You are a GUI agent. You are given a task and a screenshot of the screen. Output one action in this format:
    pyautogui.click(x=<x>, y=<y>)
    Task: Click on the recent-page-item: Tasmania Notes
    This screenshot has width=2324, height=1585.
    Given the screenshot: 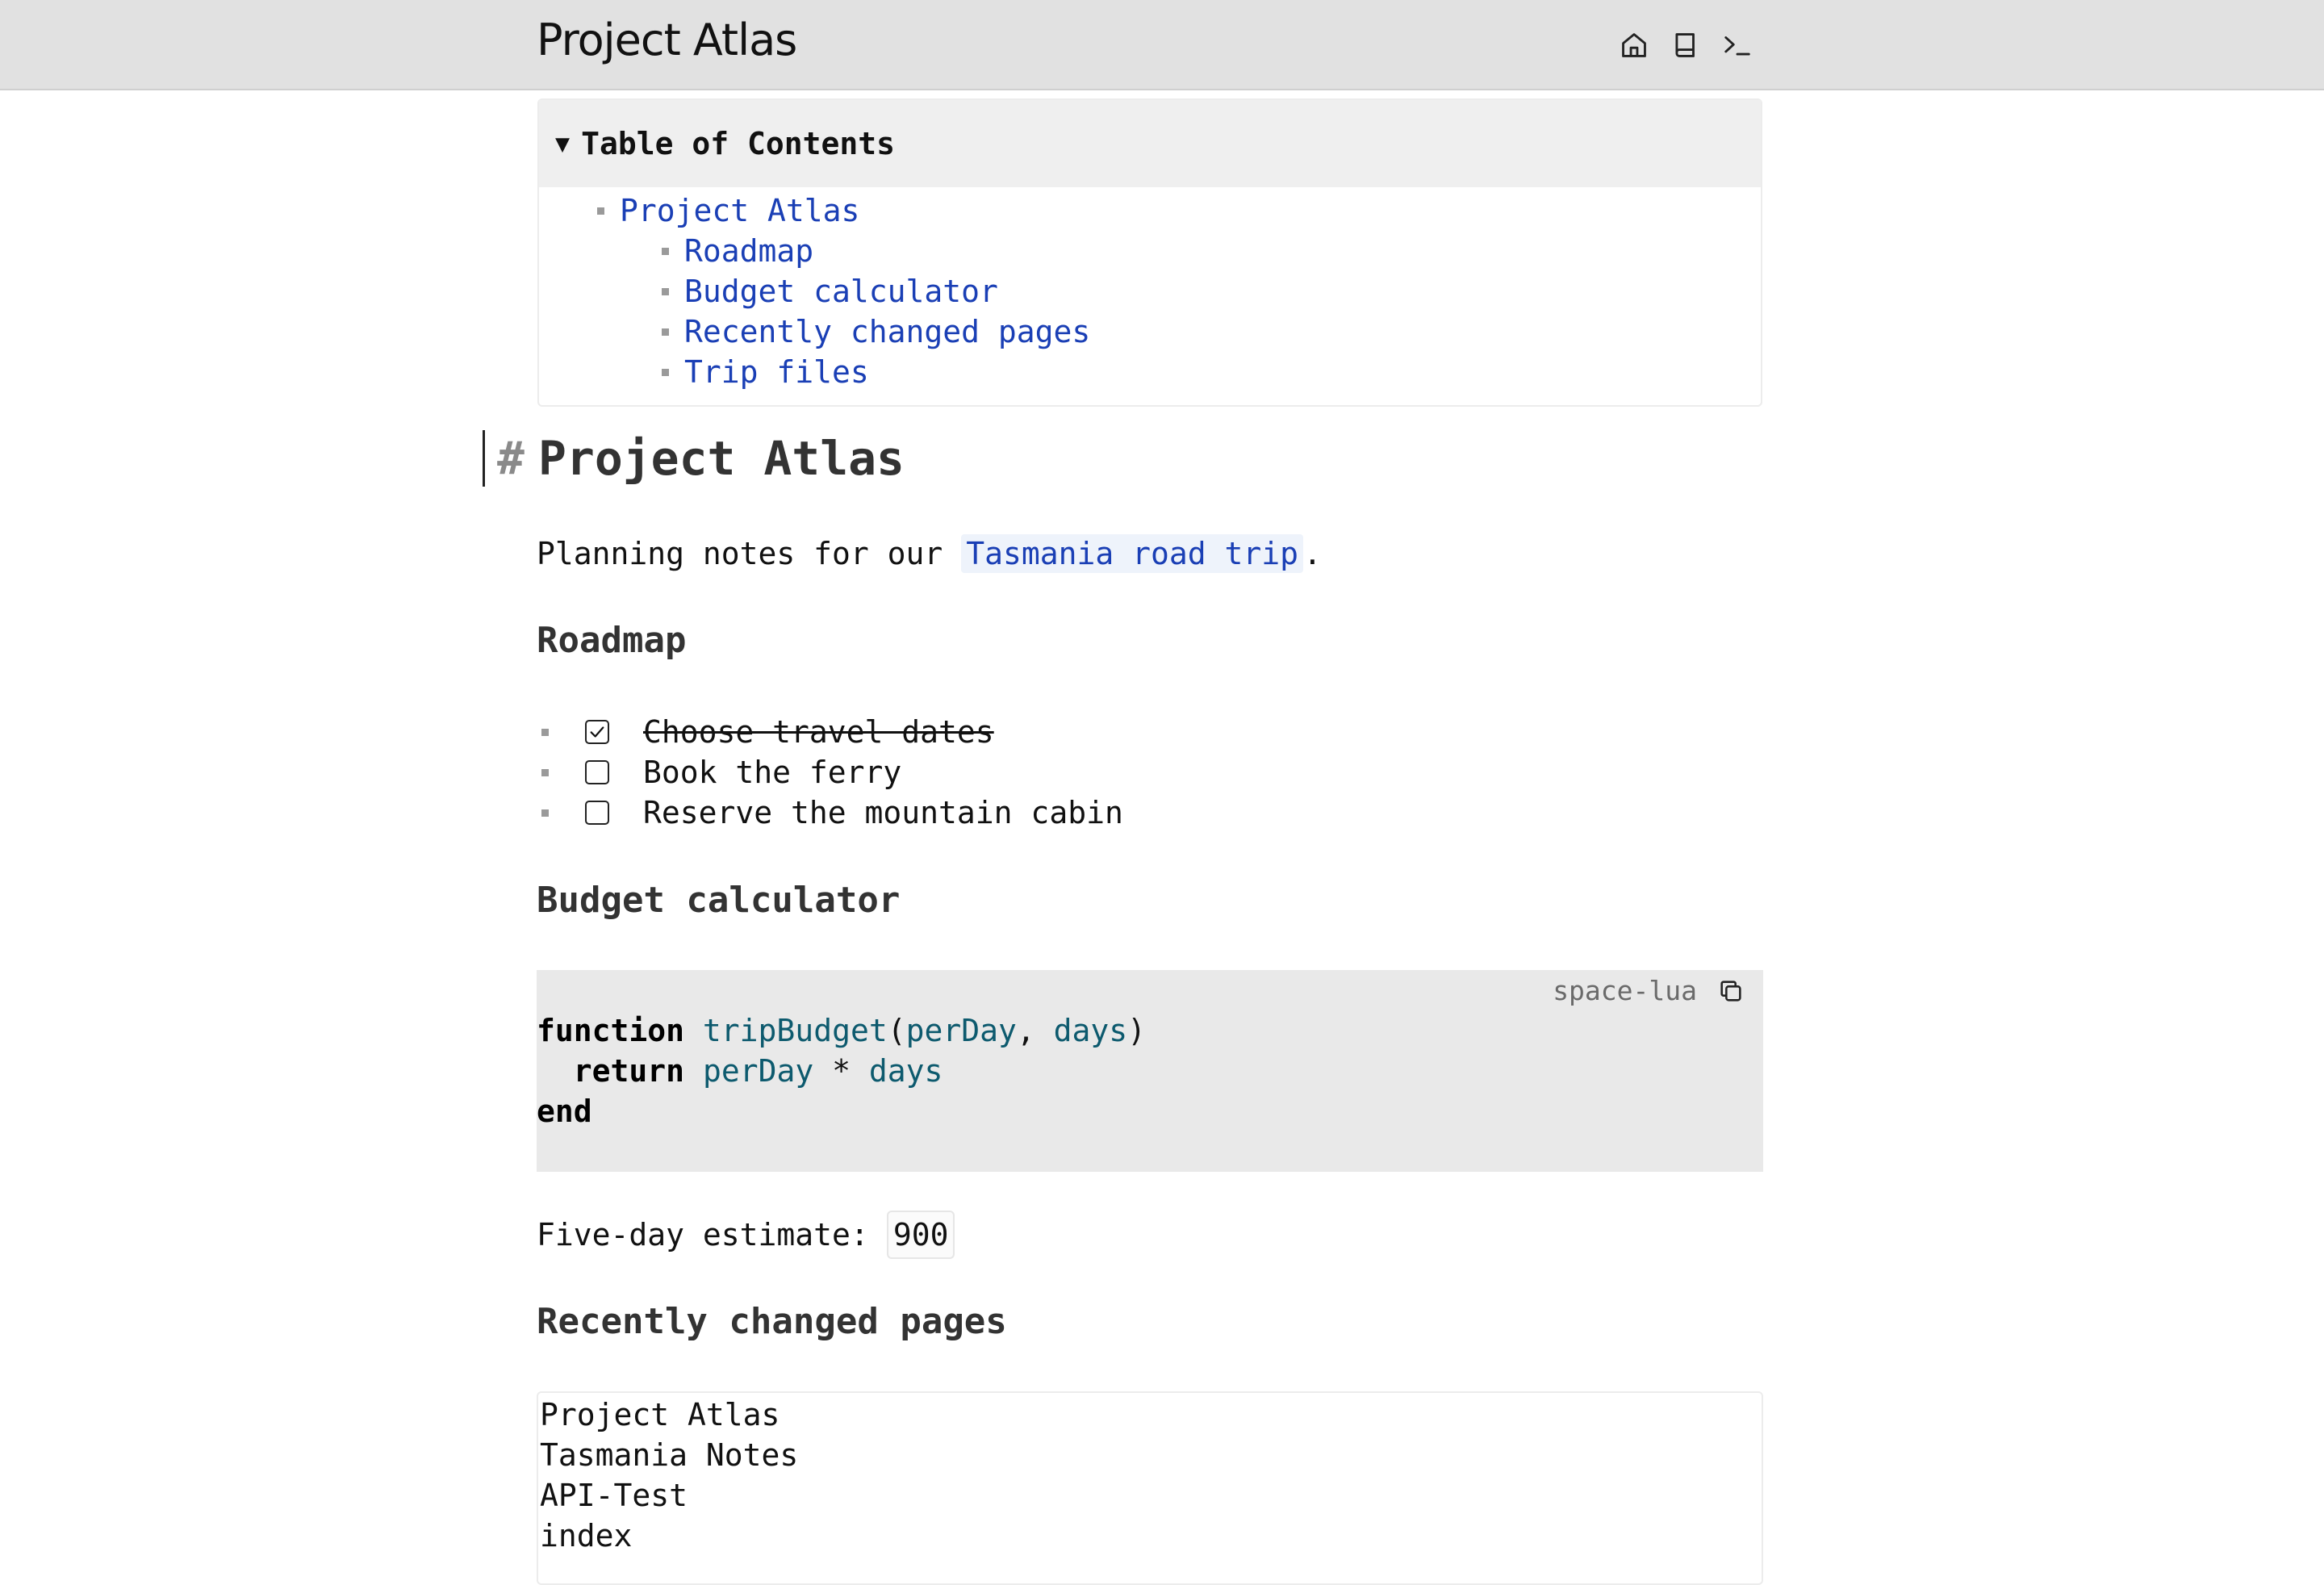 What is the action you would take?
    pyautogui.click(x=1150, y=1455)
    